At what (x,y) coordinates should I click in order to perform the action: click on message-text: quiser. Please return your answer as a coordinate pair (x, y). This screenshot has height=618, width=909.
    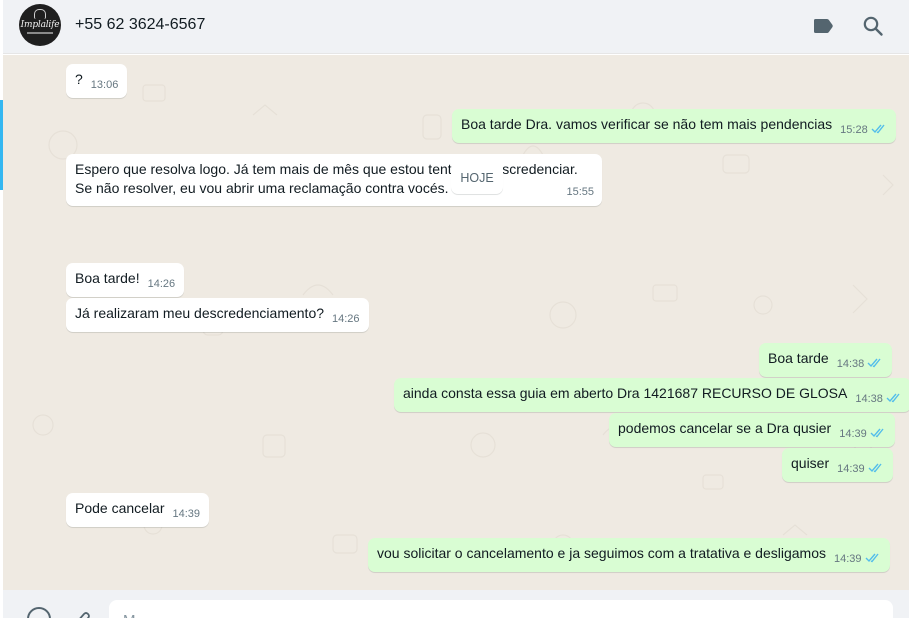
    Looking at the image, I should click on (810, 463).